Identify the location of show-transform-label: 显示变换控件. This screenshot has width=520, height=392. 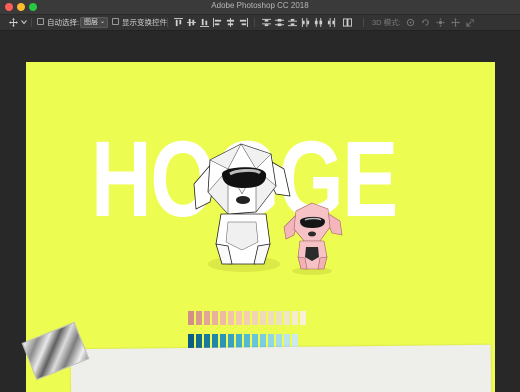
(144, 22).